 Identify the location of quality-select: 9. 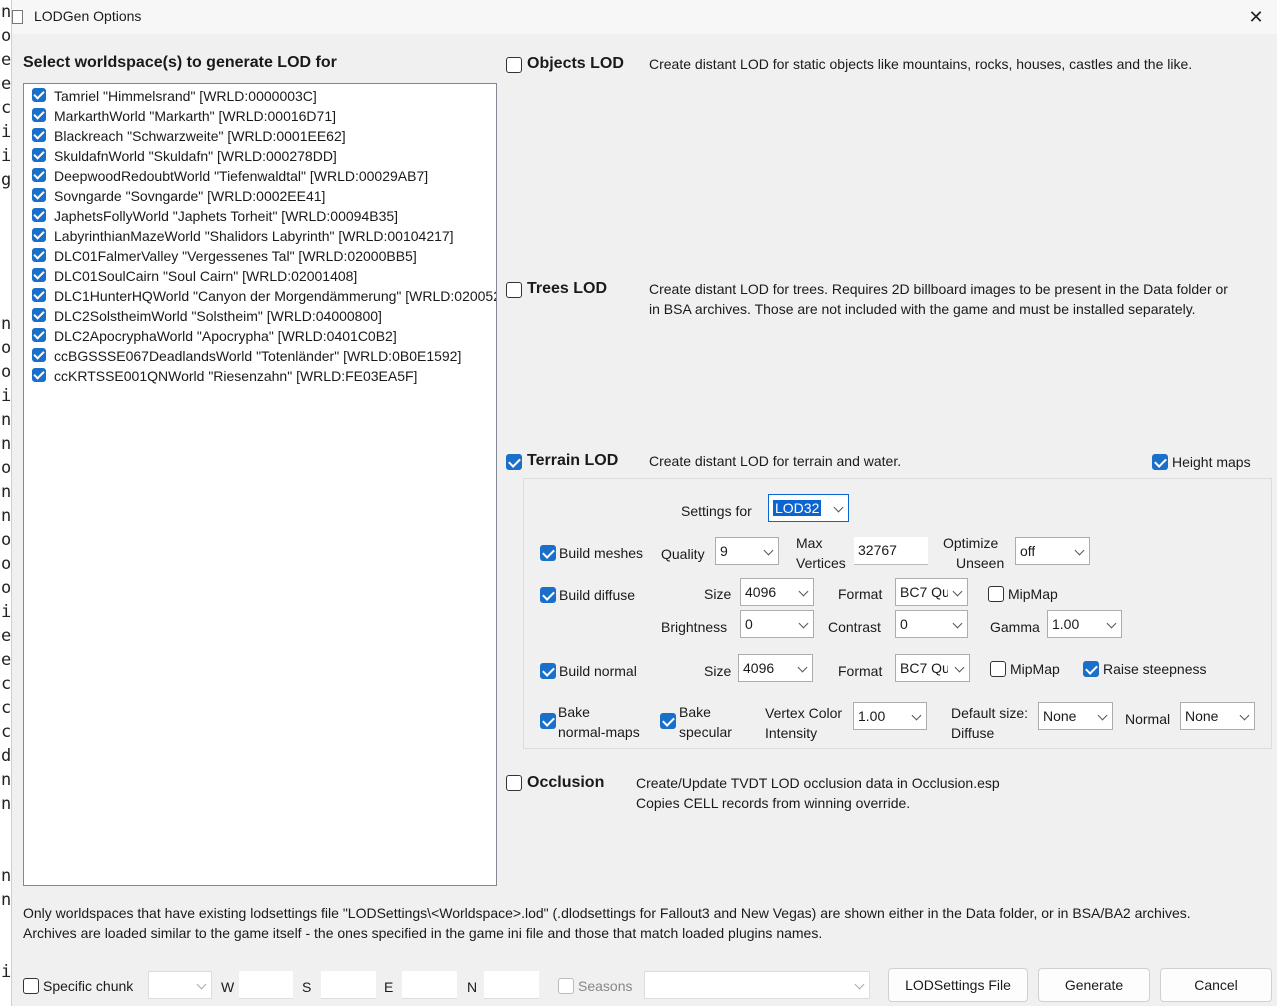
(747, 551).